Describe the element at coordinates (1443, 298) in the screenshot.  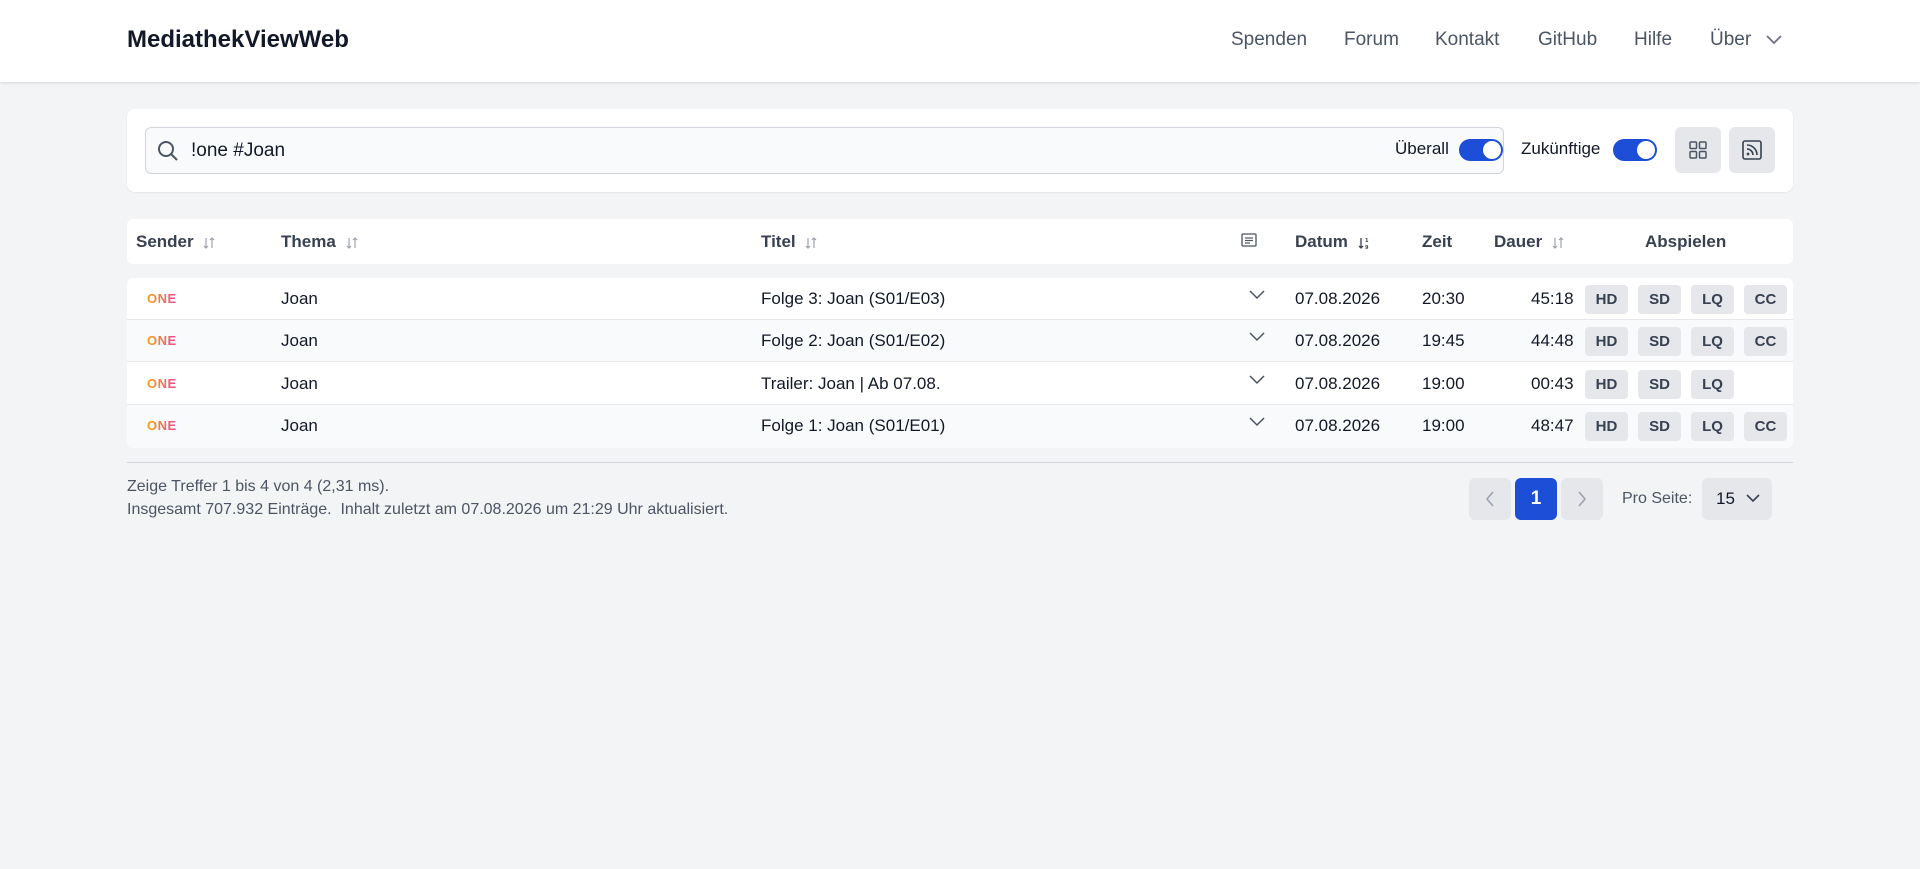
I see `zeit-cell: 20:30` at that location.